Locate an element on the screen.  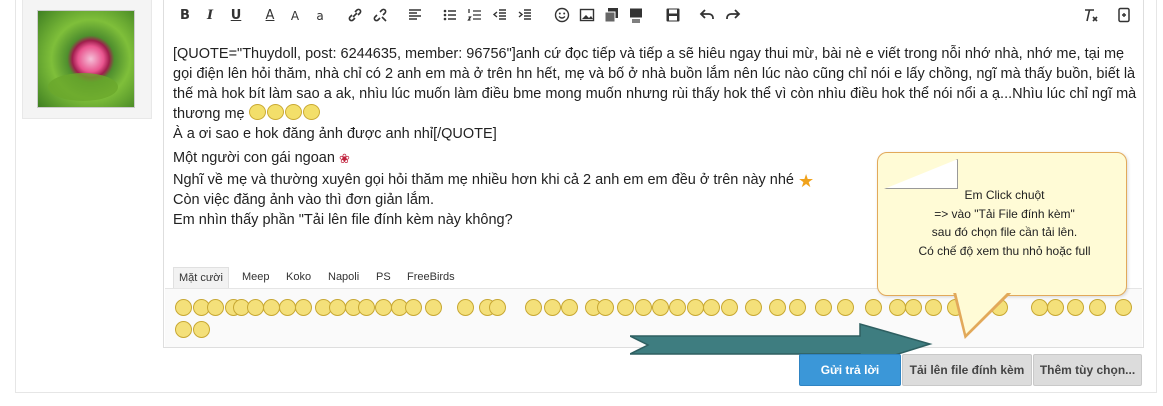
redo-icon is located at coordinates (733, 16).